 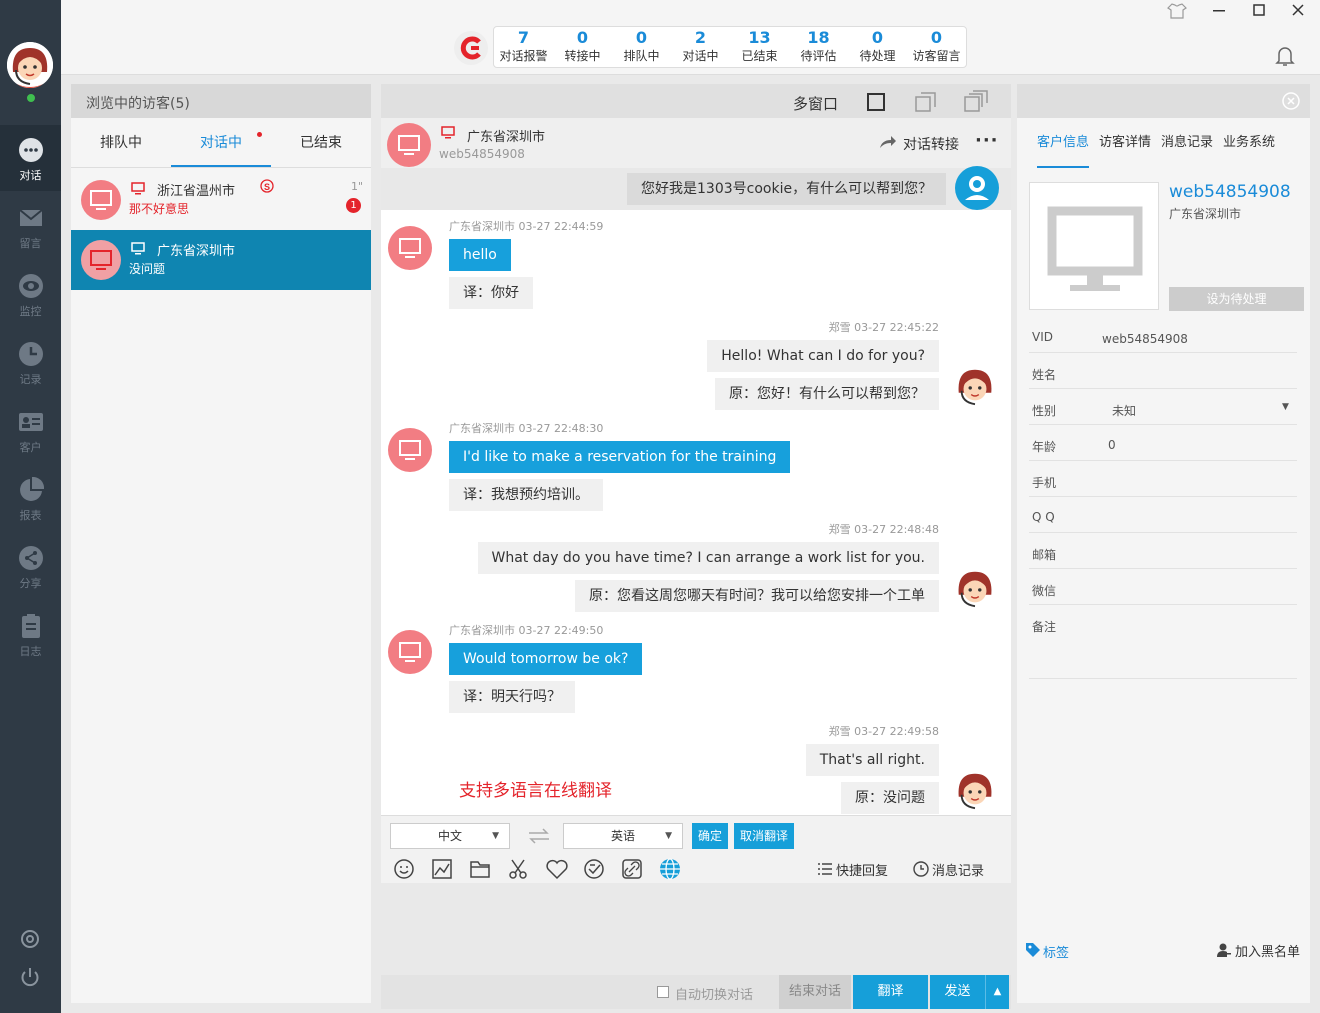 What do you see at coordinates (1285, 56) in the screenshot?
I see `bell-icon` at bounding box center [1285, 56].